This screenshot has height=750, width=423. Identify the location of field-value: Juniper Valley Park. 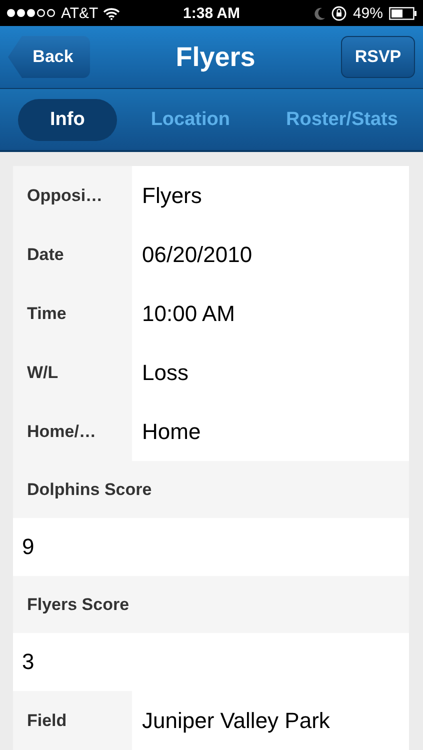
(236, 721).